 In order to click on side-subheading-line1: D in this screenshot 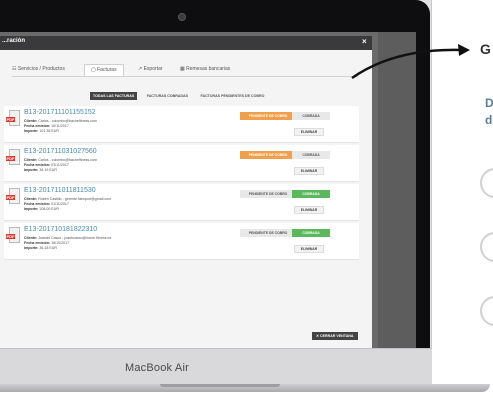, I will do `click(489, 103)`.